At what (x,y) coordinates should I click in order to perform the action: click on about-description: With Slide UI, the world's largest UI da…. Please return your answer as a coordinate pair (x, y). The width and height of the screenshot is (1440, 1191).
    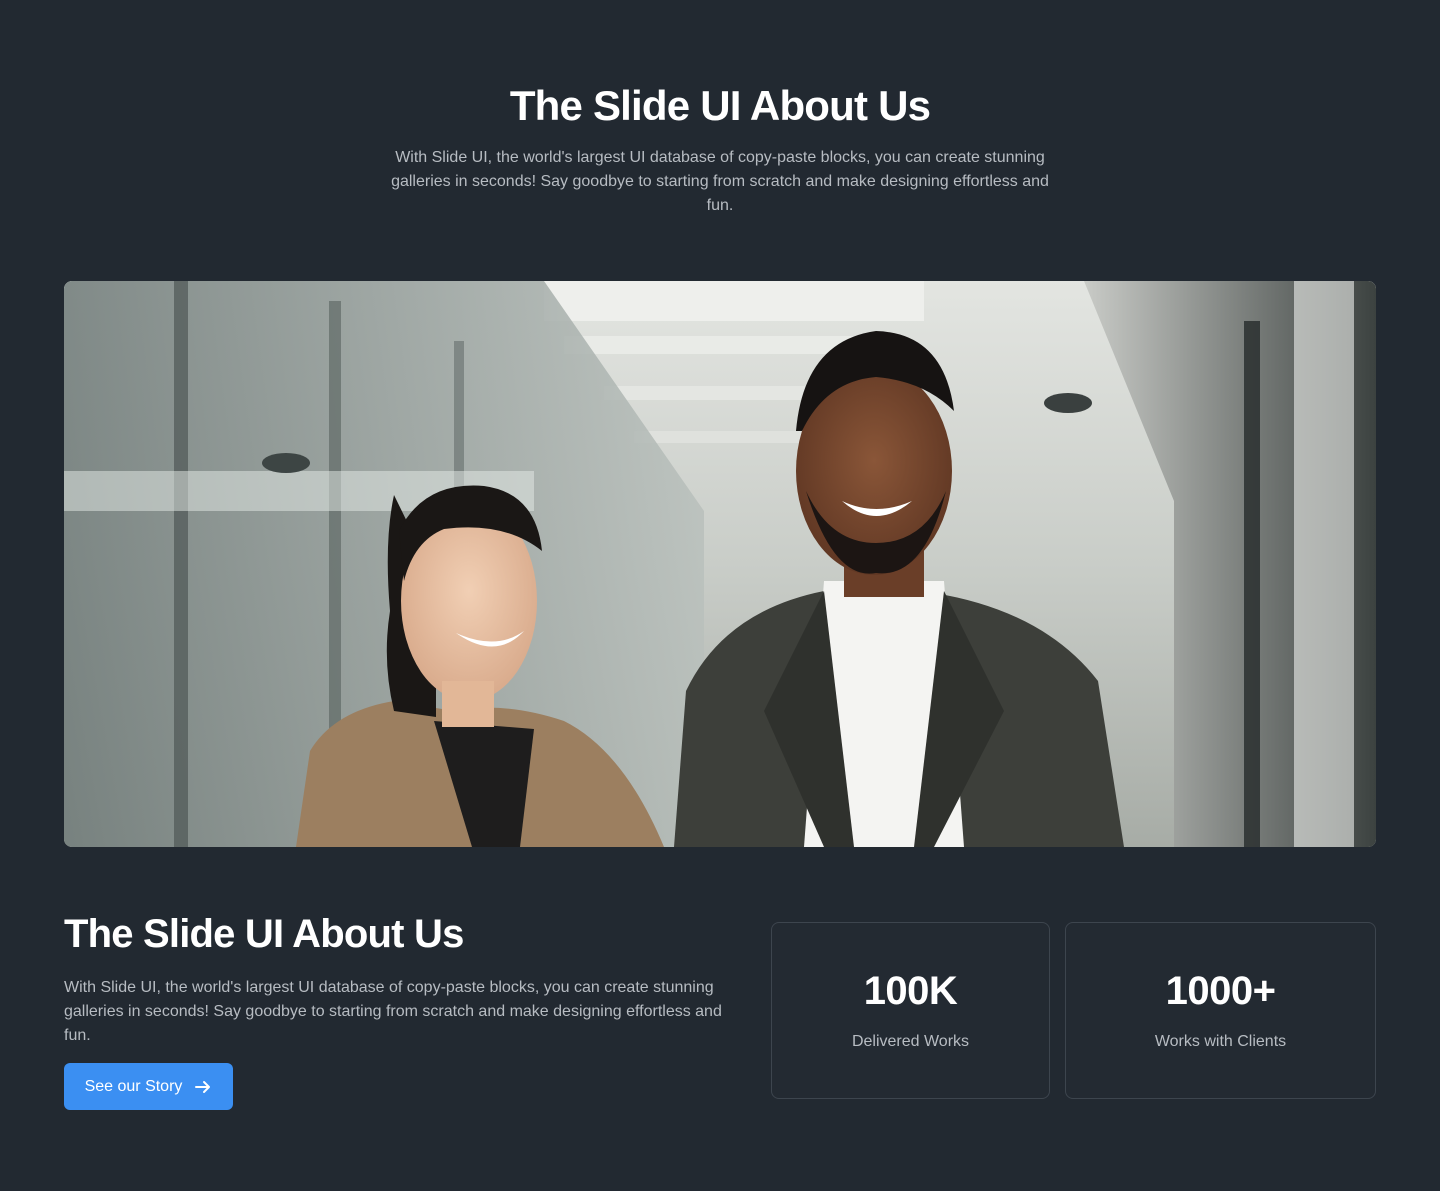
    Looking at the image, I should click on (393, 1011).